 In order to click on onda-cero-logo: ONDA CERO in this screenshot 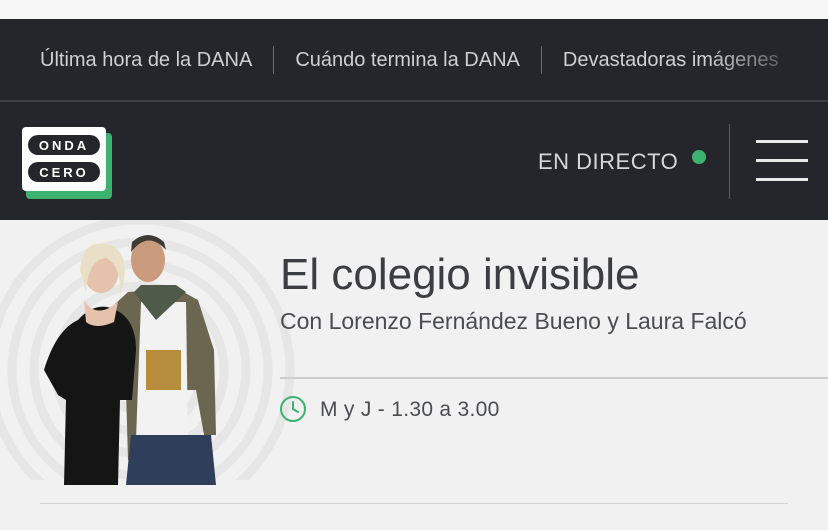, I will do `click(67, 163)`.